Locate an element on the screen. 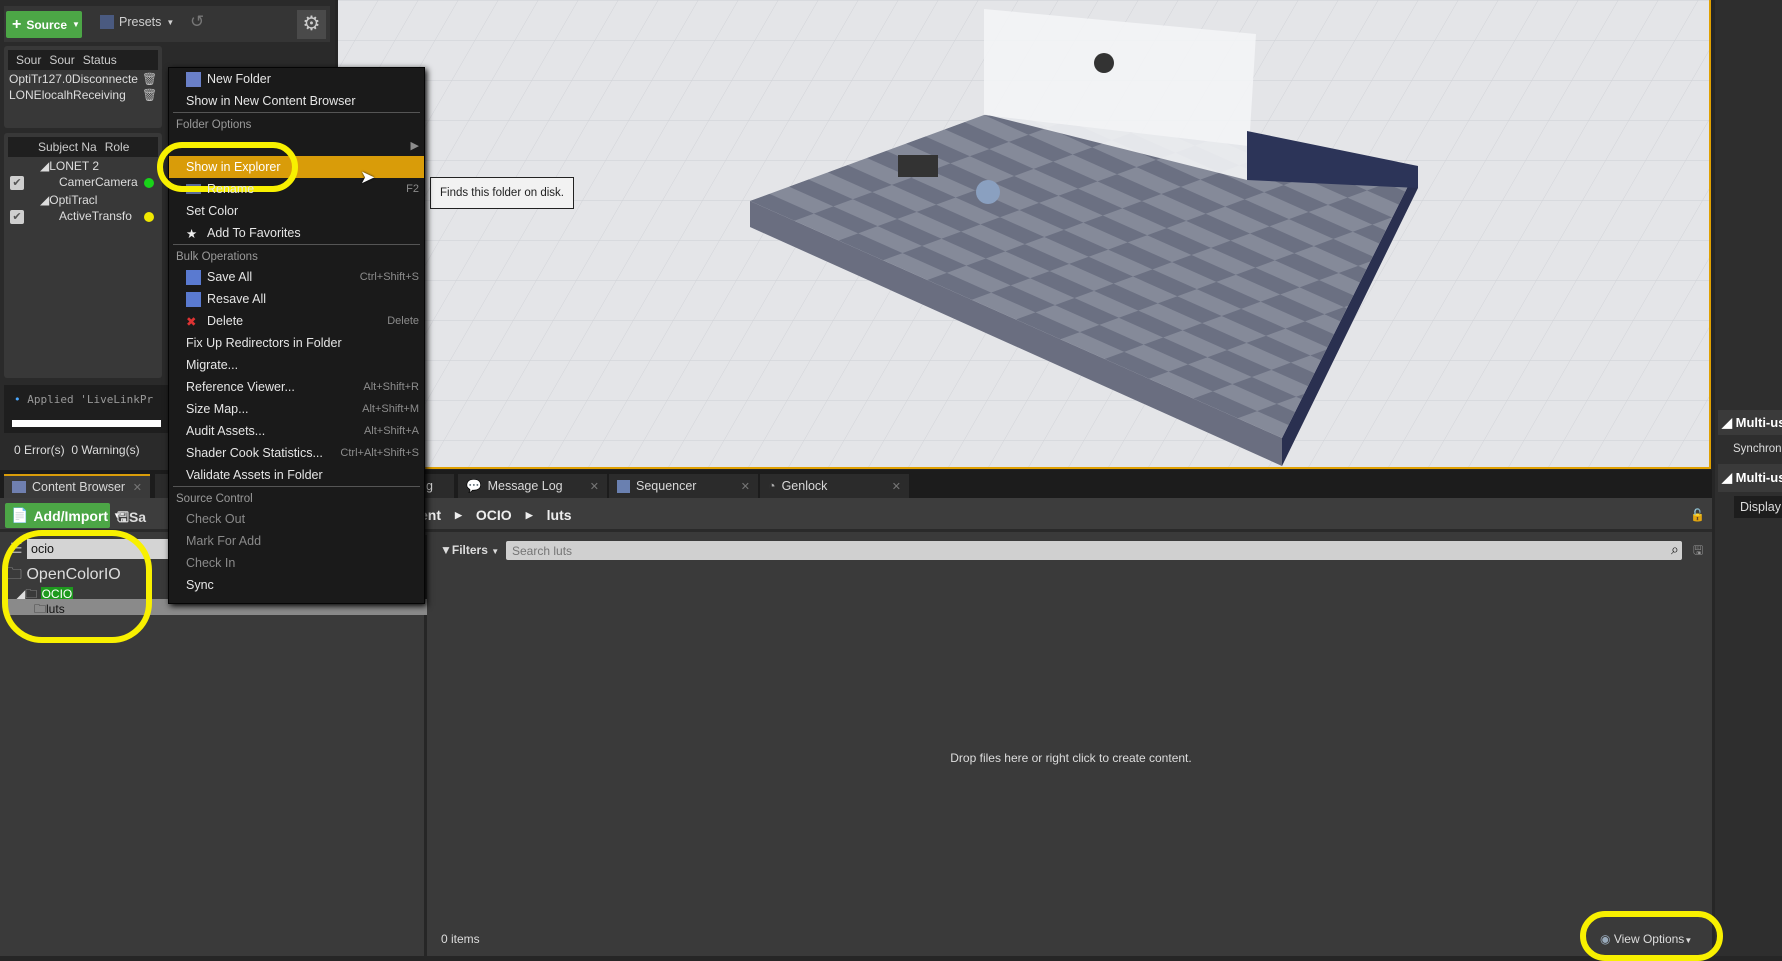 This screenshot has width=1782, height=961. tab-message-log: 💬 Message Log ✕ is located at coordinates (532, 486).